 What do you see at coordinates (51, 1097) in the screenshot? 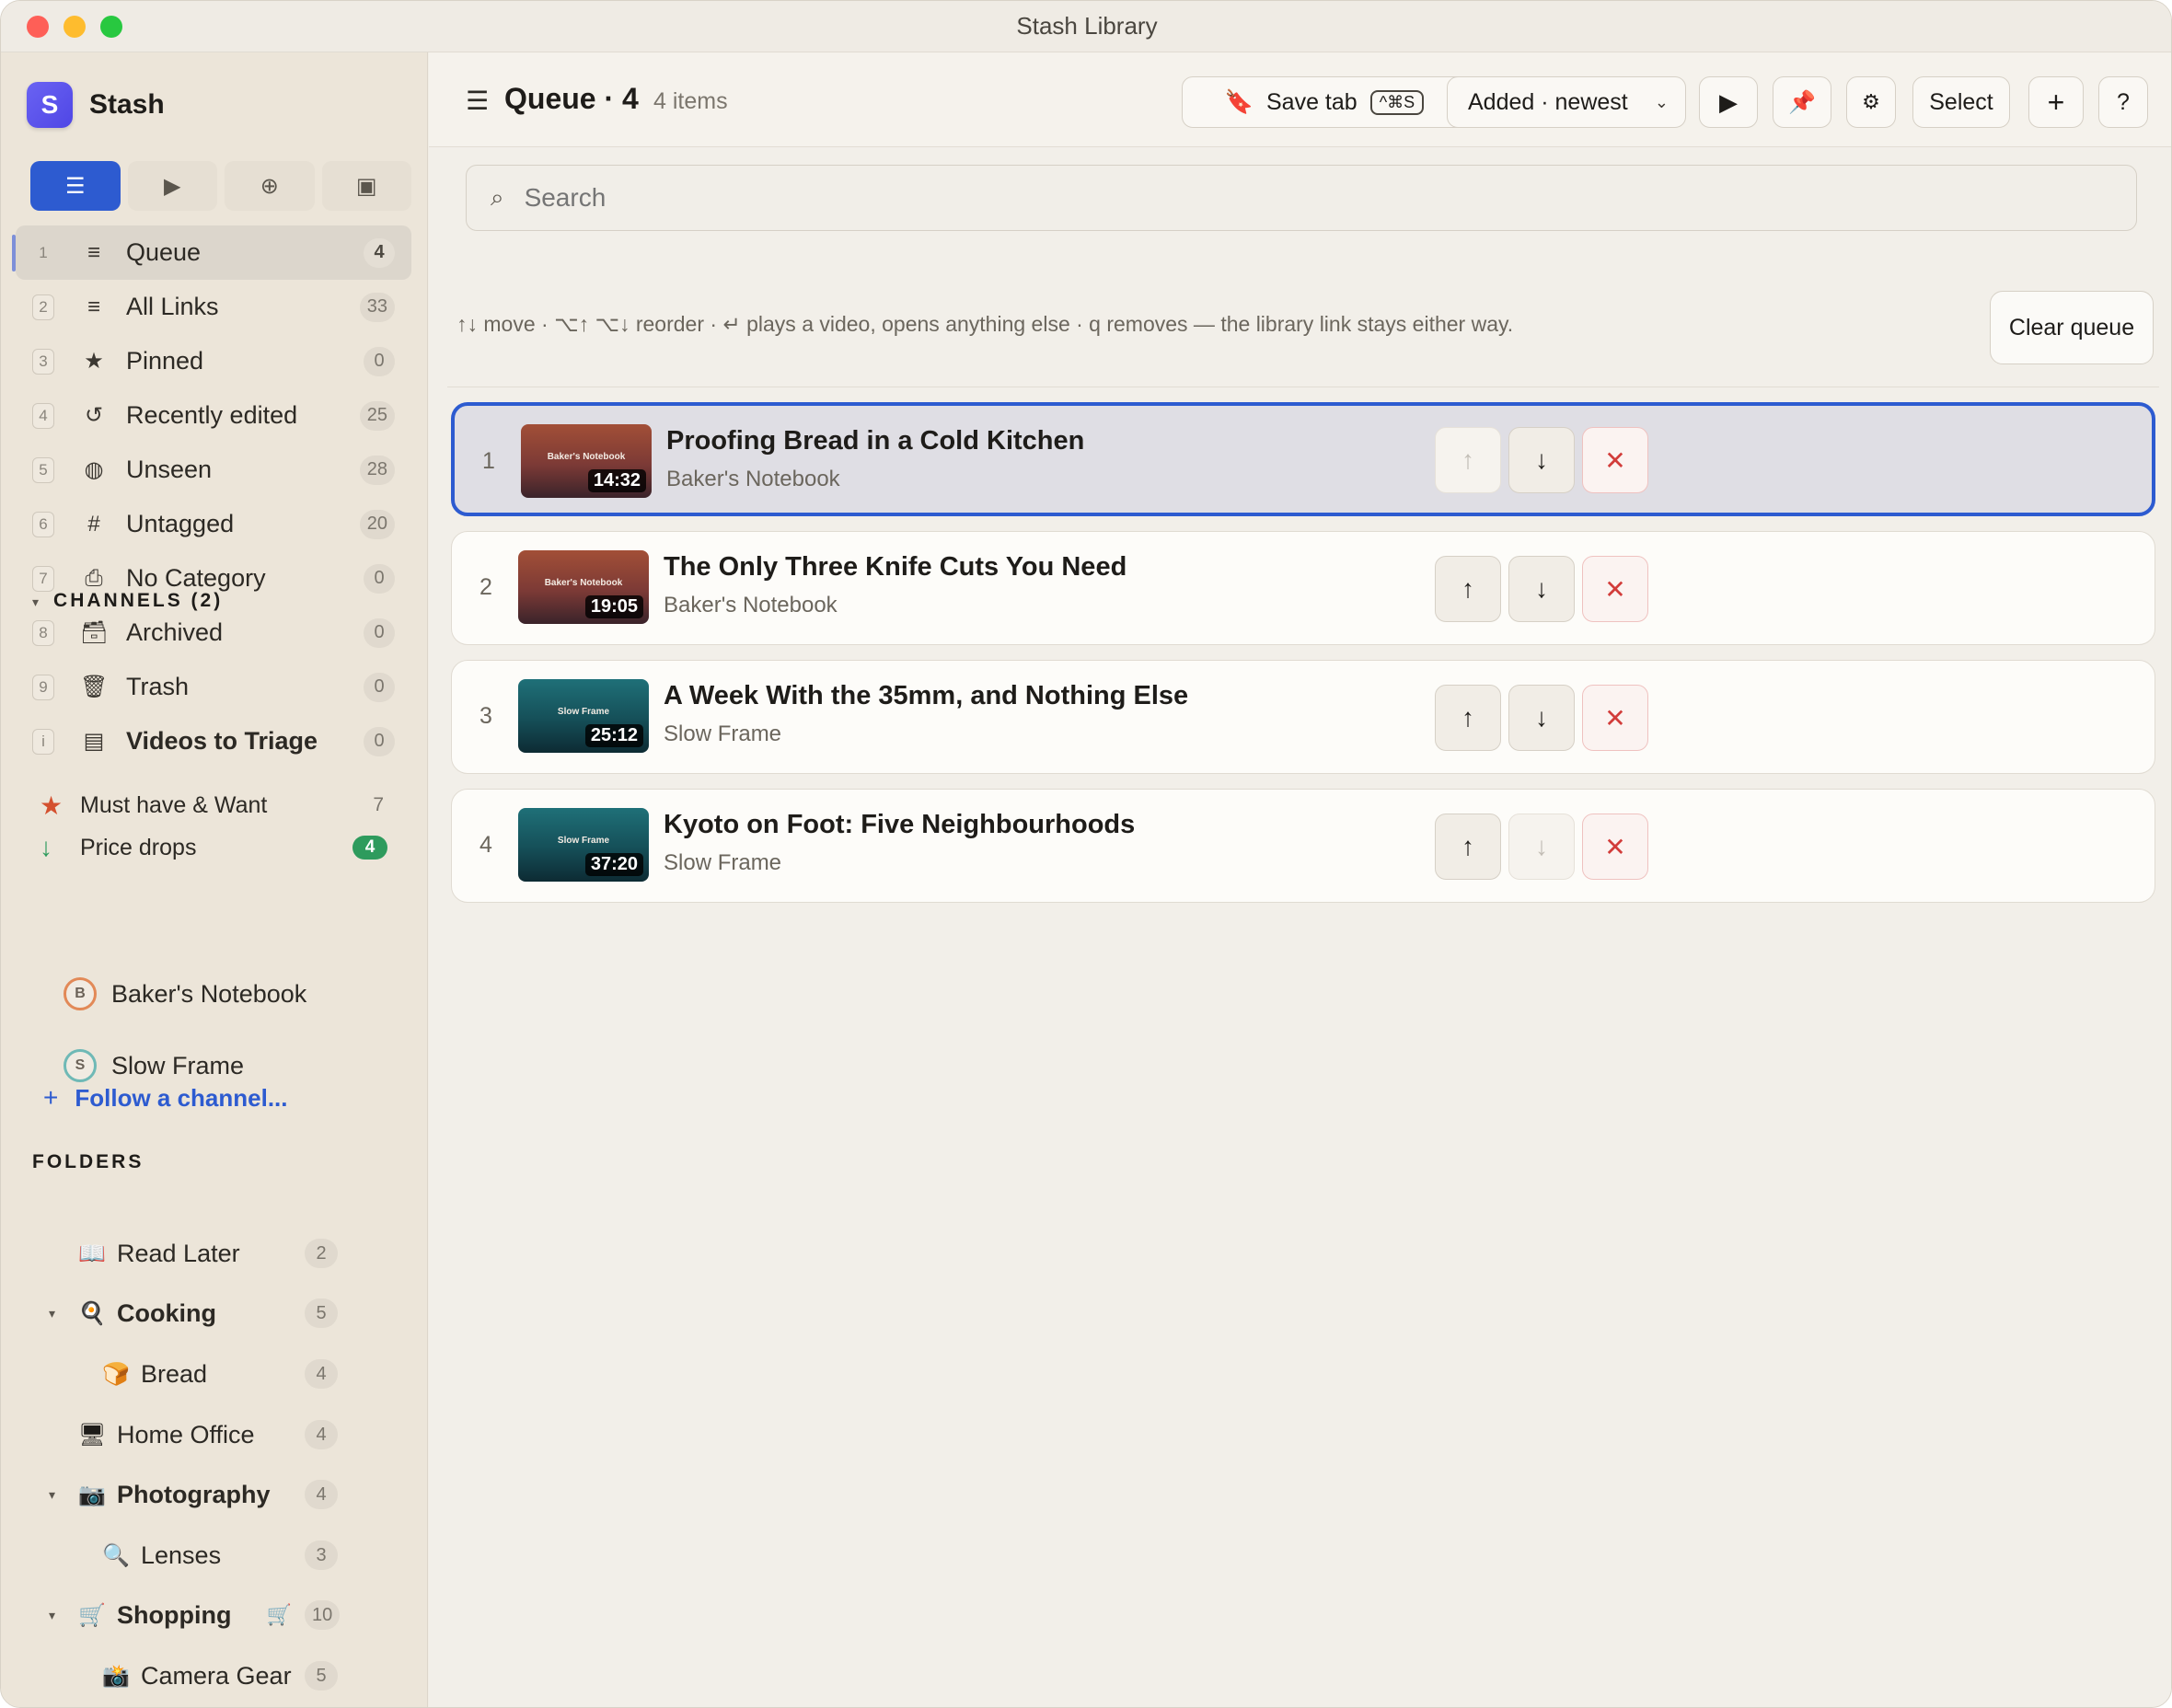
I see `plus-icon: +` at bounding box center [51, 1097].